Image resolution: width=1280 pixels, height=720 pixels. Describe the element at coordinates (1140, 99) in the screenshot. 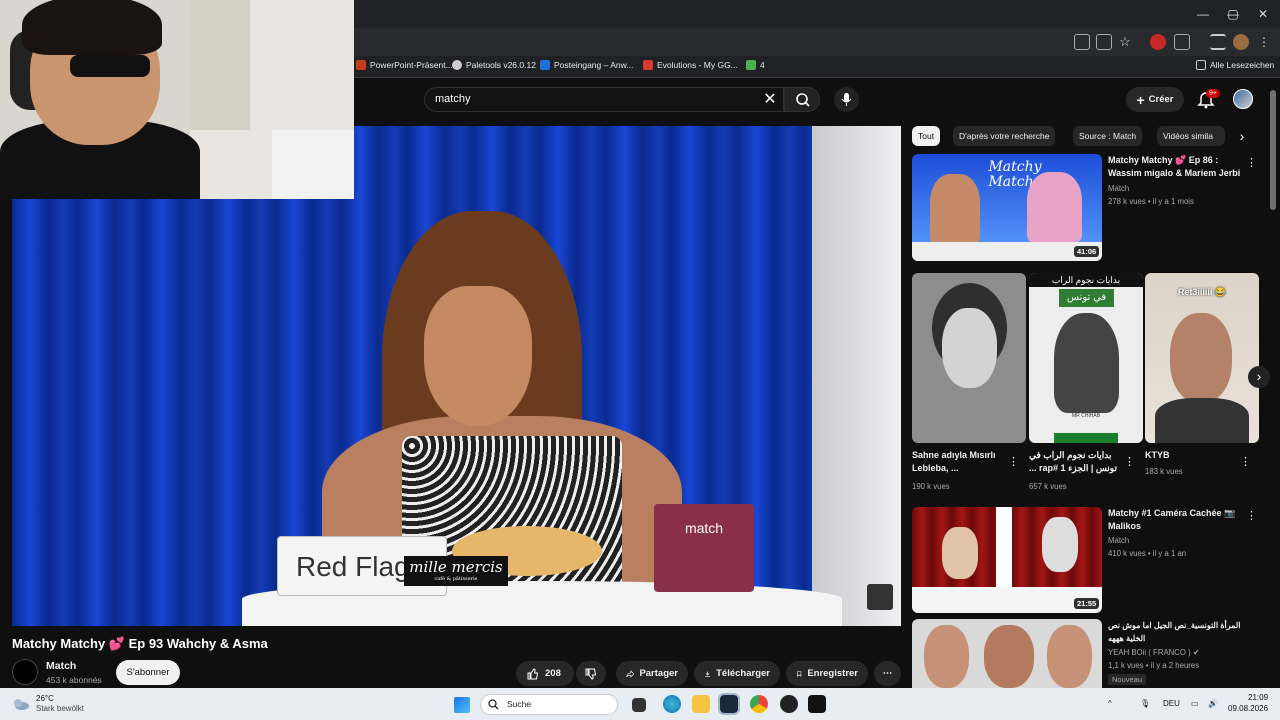

I see `plus-icon: +` at that location.